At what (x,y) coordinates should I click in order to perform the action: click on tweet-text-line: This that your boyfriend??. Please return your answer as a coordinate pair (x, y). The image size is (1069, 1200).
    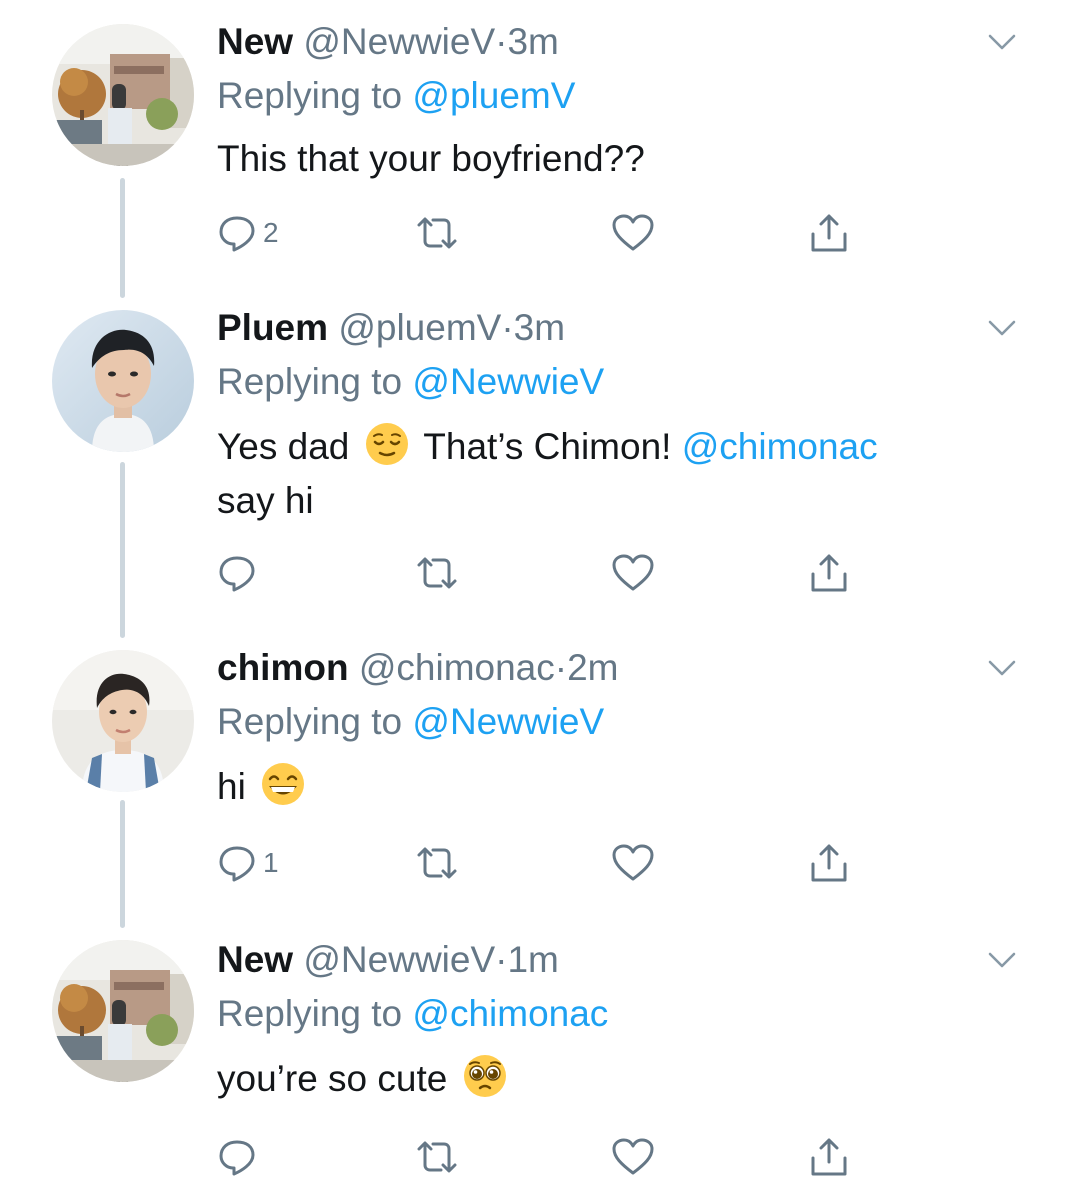
    Looking at the image, I should click on (431, 158).